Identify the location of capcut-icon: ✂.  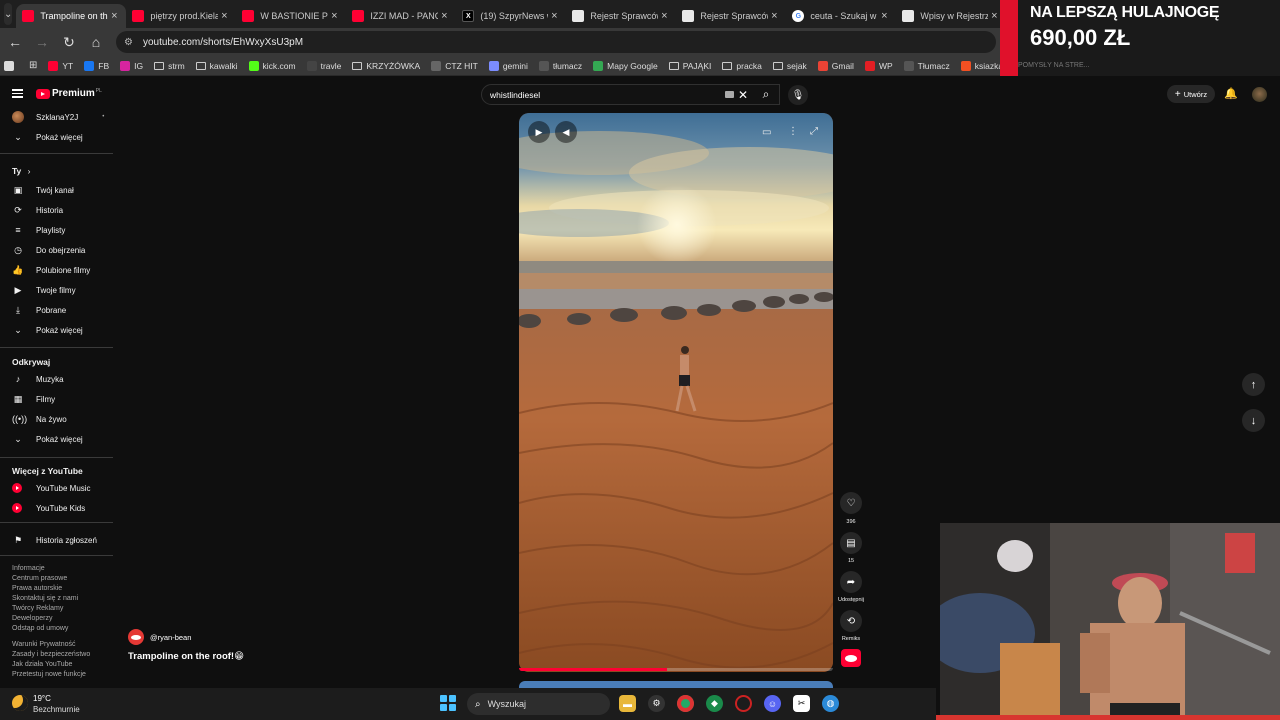
(801, 703).